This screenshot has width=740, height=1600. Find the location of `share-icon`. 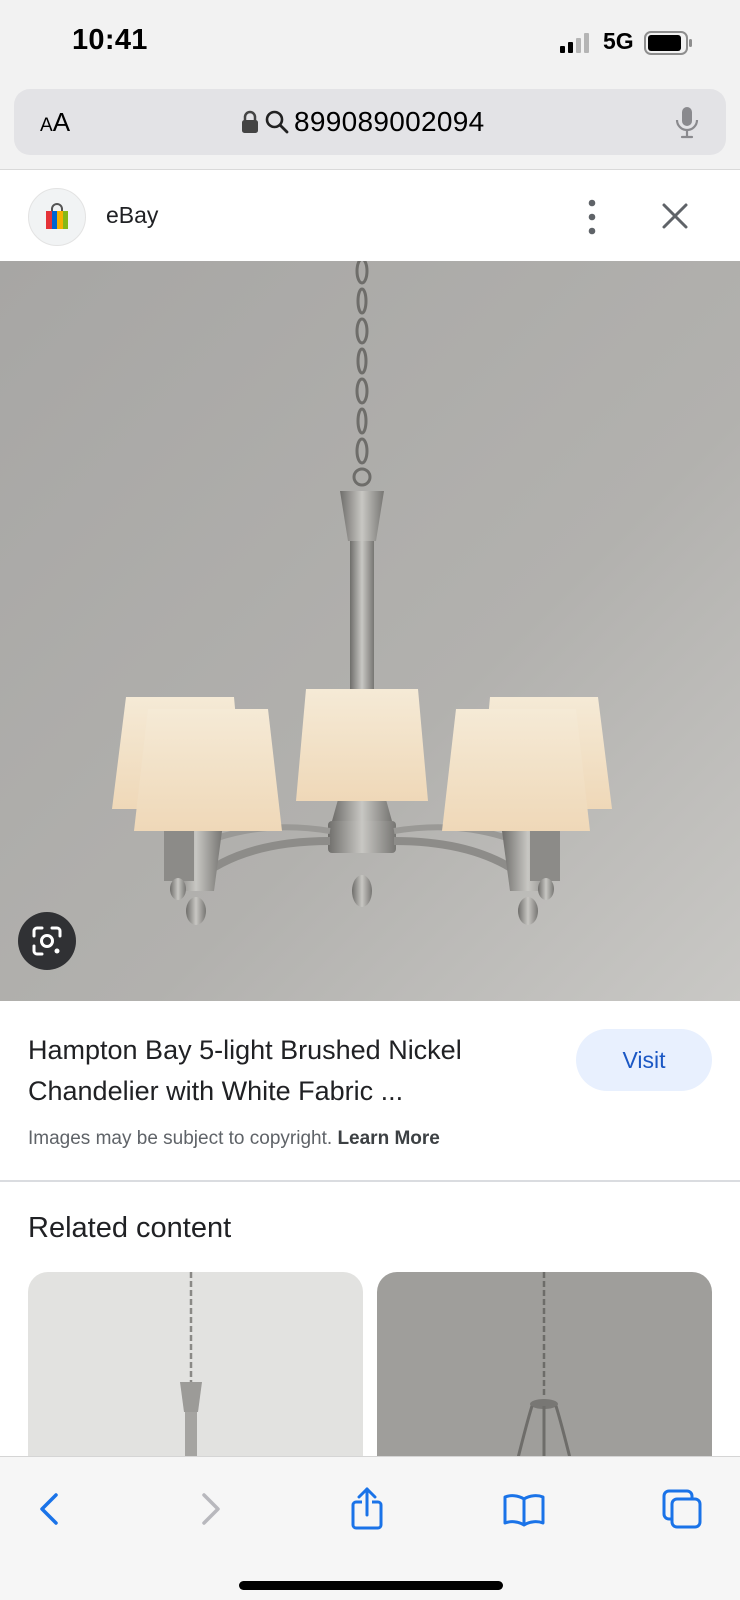

share-icon is located at coordinates (367, 1509).